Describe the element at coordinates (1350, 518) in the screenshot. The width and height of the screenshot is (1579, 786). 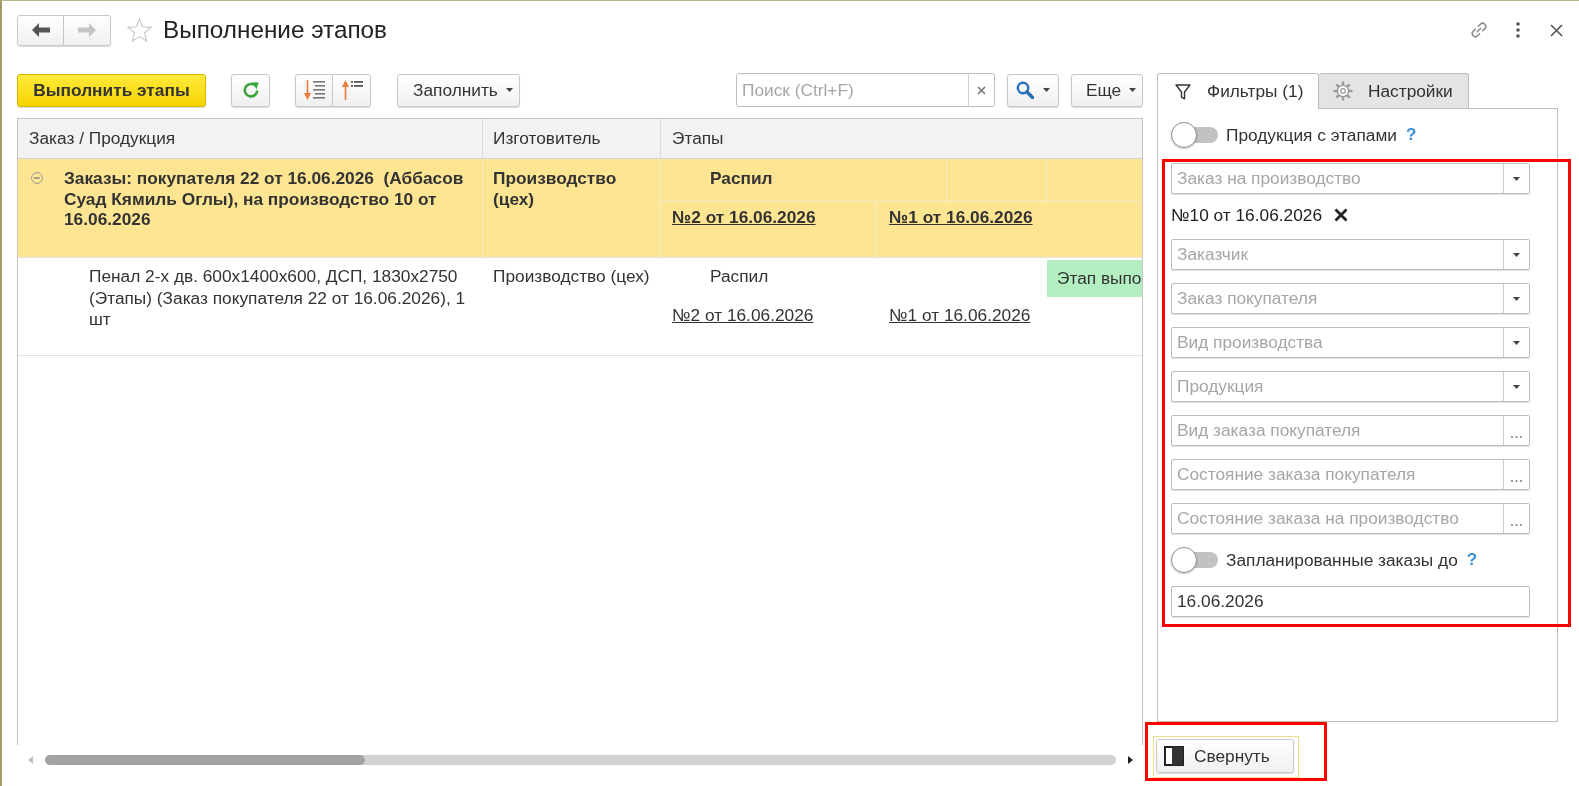
I see `choice-field: Состояние заказа на производство` at that location.